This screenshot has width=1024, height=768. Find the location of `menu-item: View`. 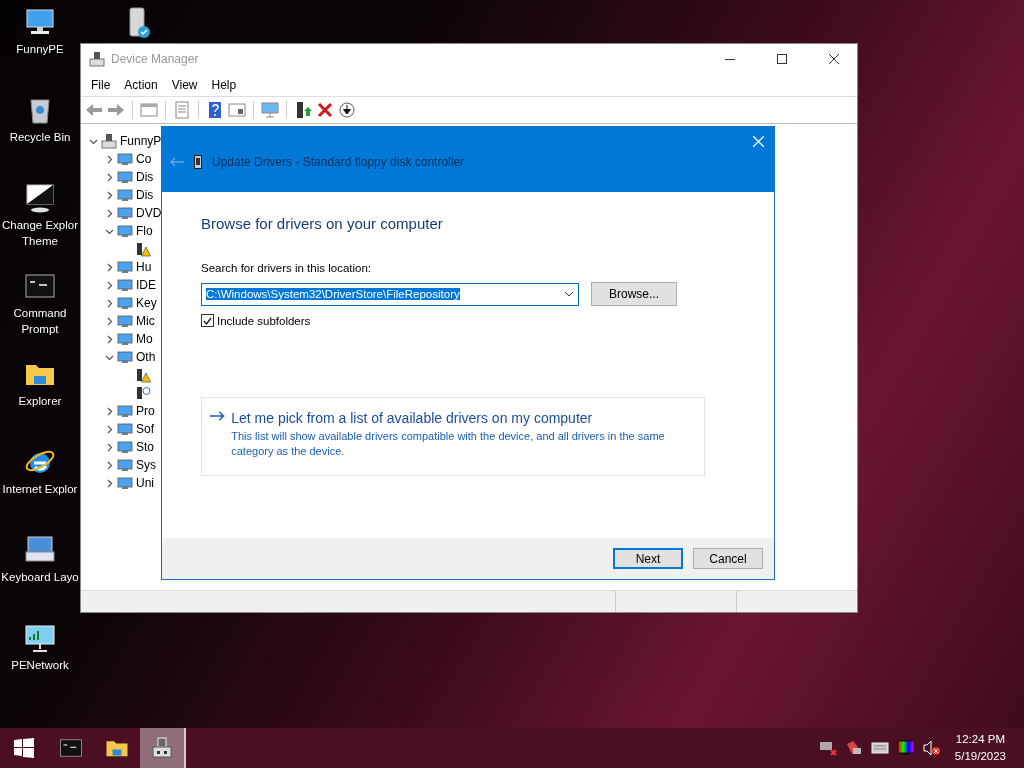

menu-item: View is located at coordinates (184, 85).